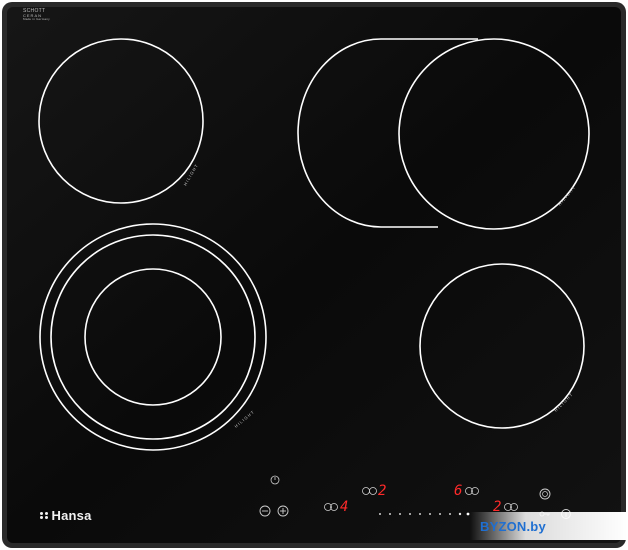  What do you see at coordinates (36, 15) in the screenshot?
I see `glass-maker-logo: SCHOTT CERAN Made in Germany` at bounding box center [36, 15].